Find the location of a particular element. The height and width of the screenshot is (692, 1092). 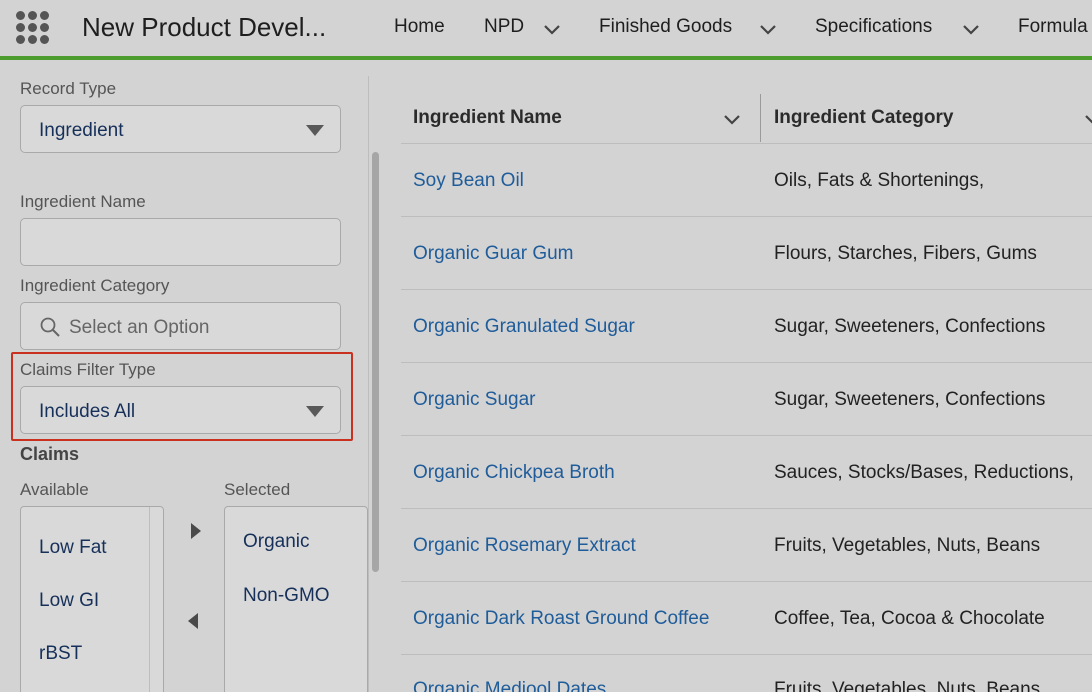

available-label: Available is located at coordinates (54, 489).